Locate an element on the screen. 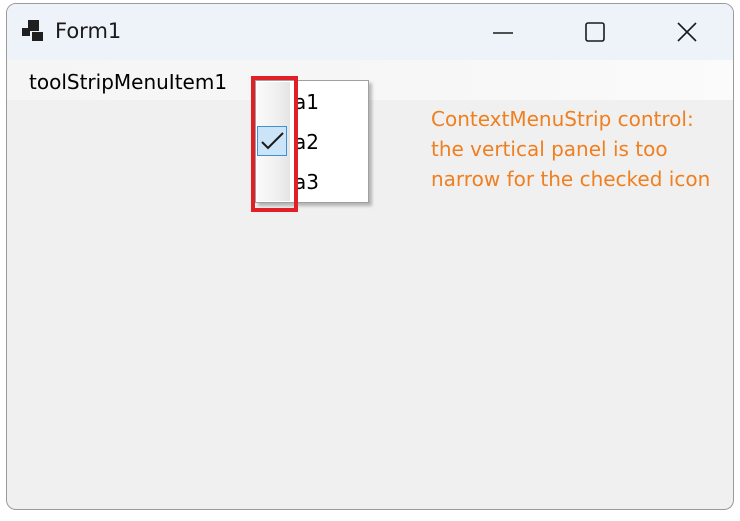 The width and height of the screenshot is (740, 521). close-button is located at coordinates (687, 32).